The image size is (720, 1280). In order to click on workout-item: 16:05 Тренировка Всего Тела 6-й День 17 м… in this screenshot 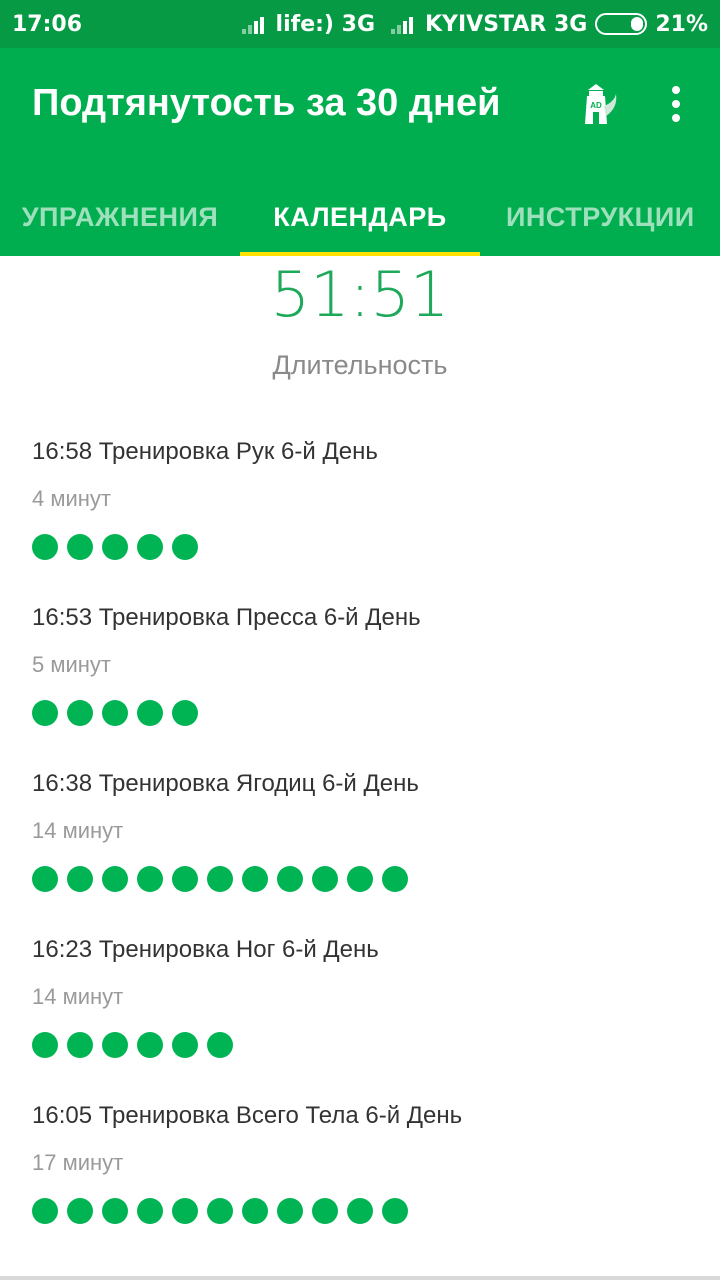, I will do `click(360, 1185)`.